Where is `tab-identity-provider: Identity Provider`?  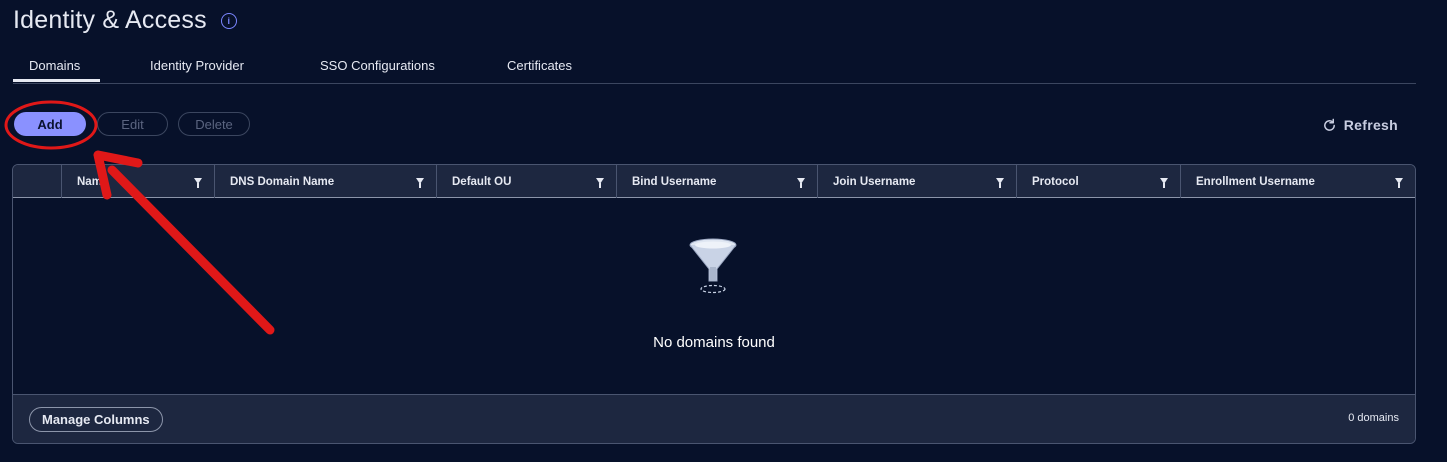
tab-identity-provider: Identity Provider is located at coordinates (197, 65).